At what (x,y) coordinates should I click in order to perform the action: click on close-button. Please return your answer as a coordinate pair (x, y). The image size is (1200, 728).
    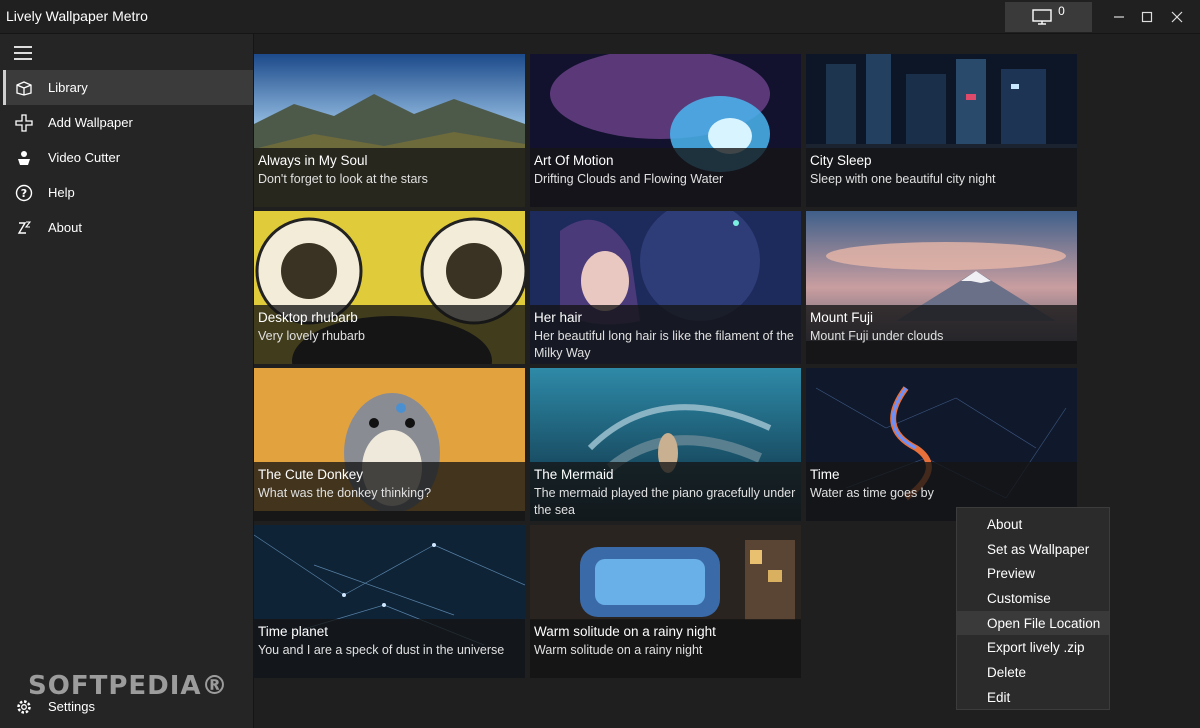
    Looking at the image, I should click on (1177, 17).